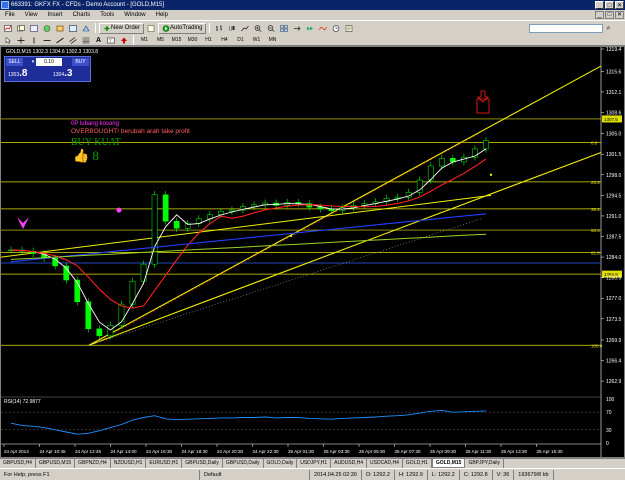  I want to click on menu-help: Help, so click(162, 15).